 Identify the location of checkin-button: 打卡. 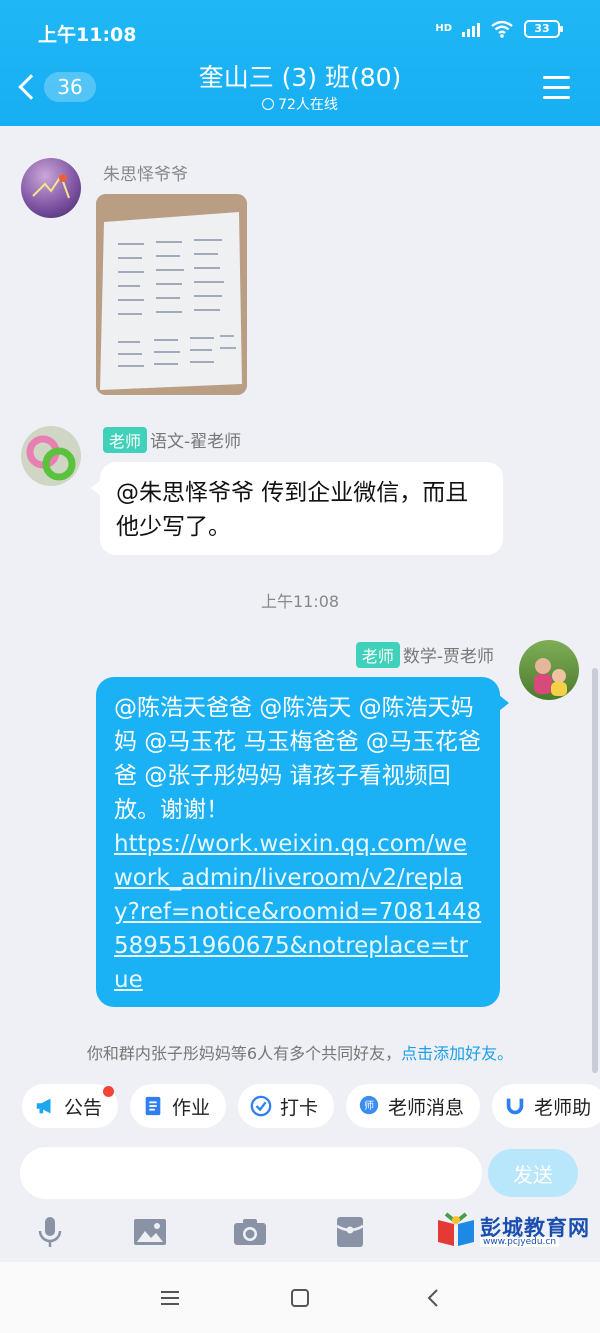
(286, 1106).